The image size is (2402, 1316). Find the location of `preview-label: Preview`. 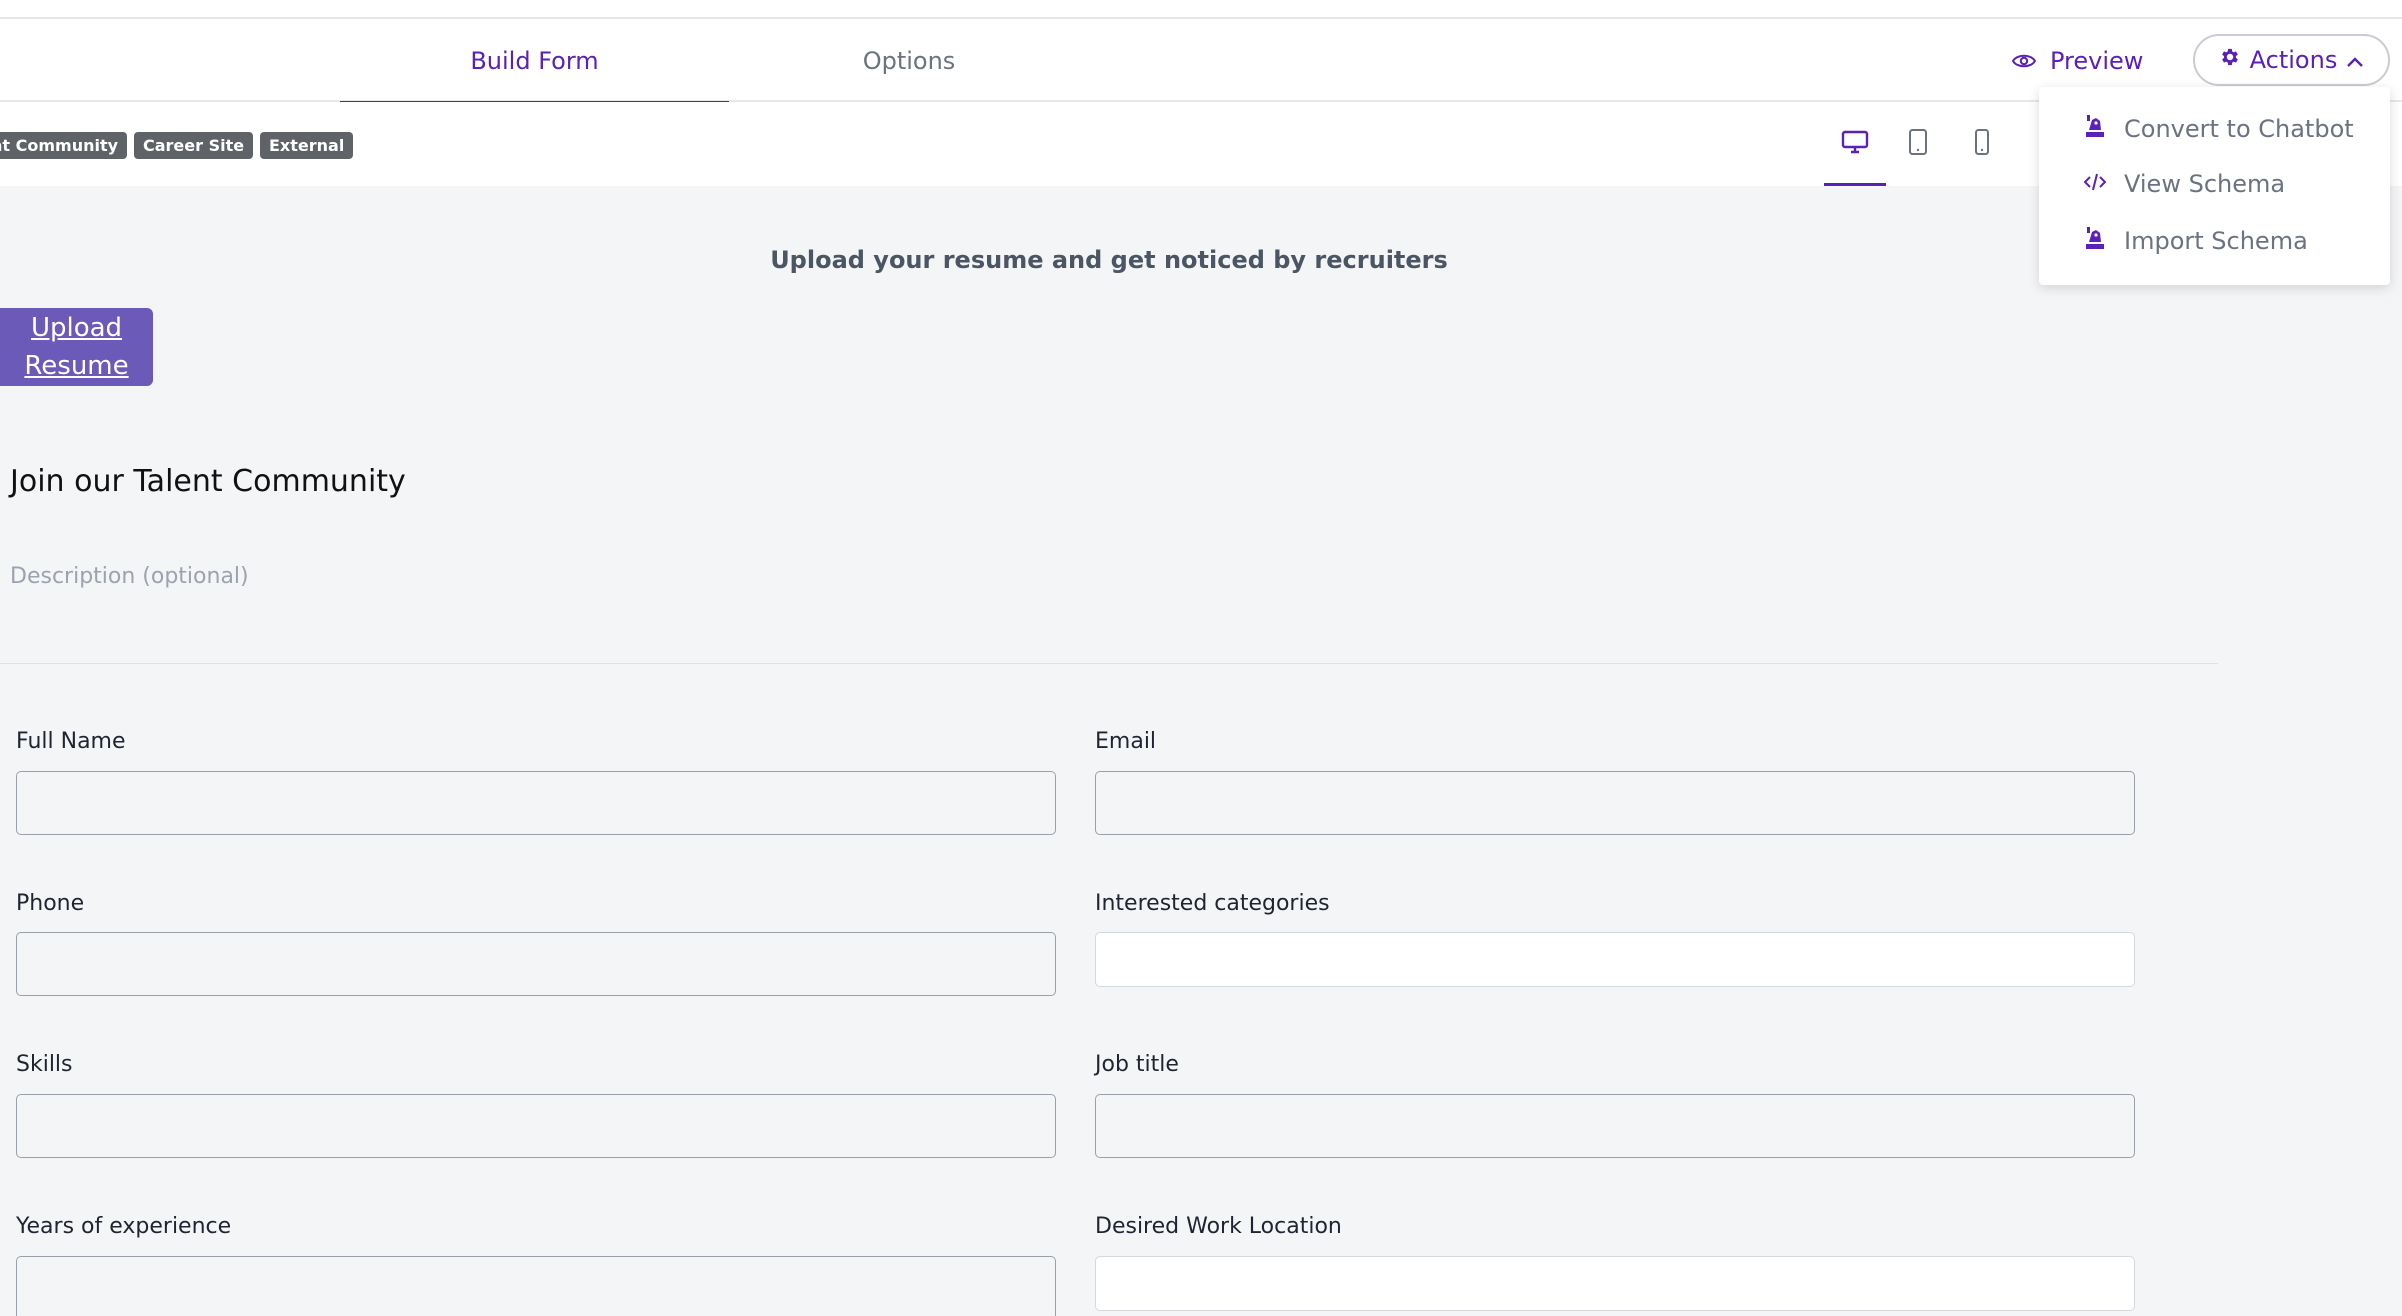

preview-label: Preview is located at coordinates (2097, 61).